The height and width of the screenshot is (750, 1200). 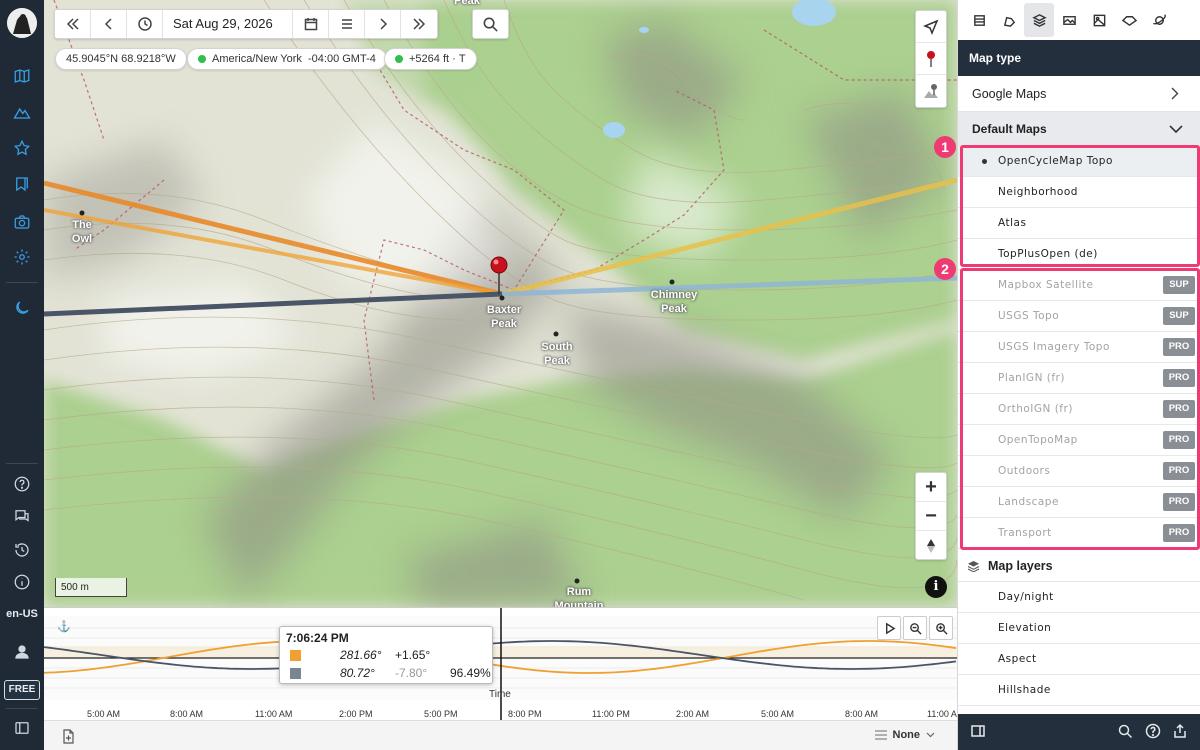 What do you see at coordinates (1025, 628) in the screenshot?
I see `layer-label: Elevation` at bounding box center [1025, 628].